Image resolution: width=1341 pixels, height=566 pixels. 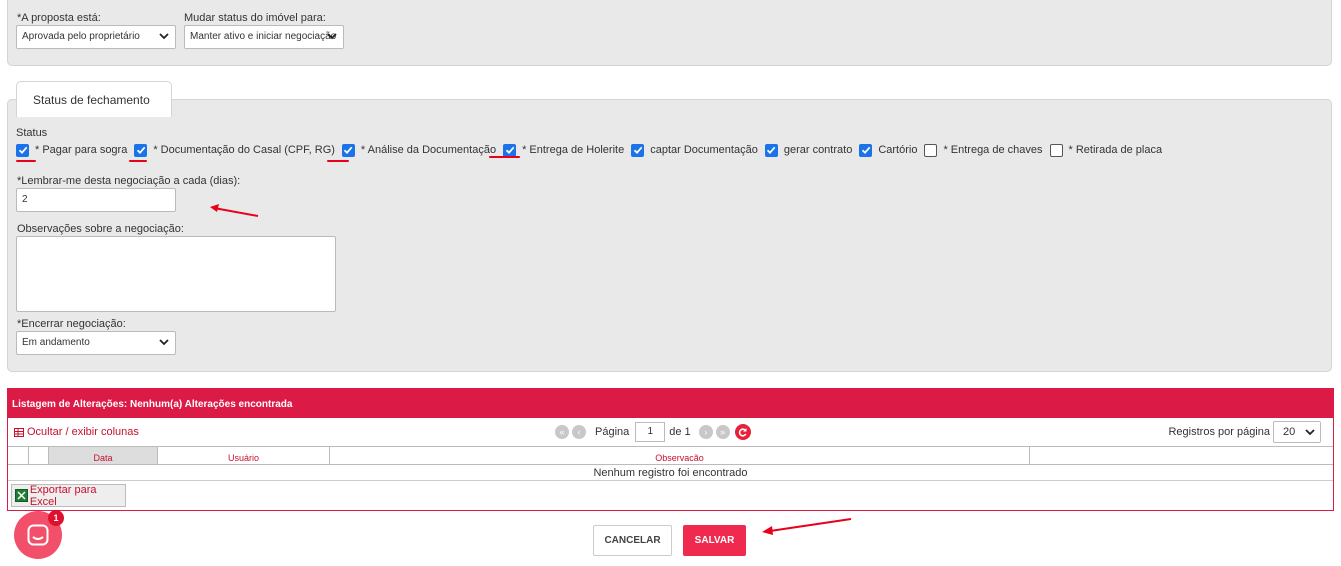 What do you see at coordinates (96, 200) in the screenshot?
I see `remind-days-input: 2` at bounding box center [96, 200].